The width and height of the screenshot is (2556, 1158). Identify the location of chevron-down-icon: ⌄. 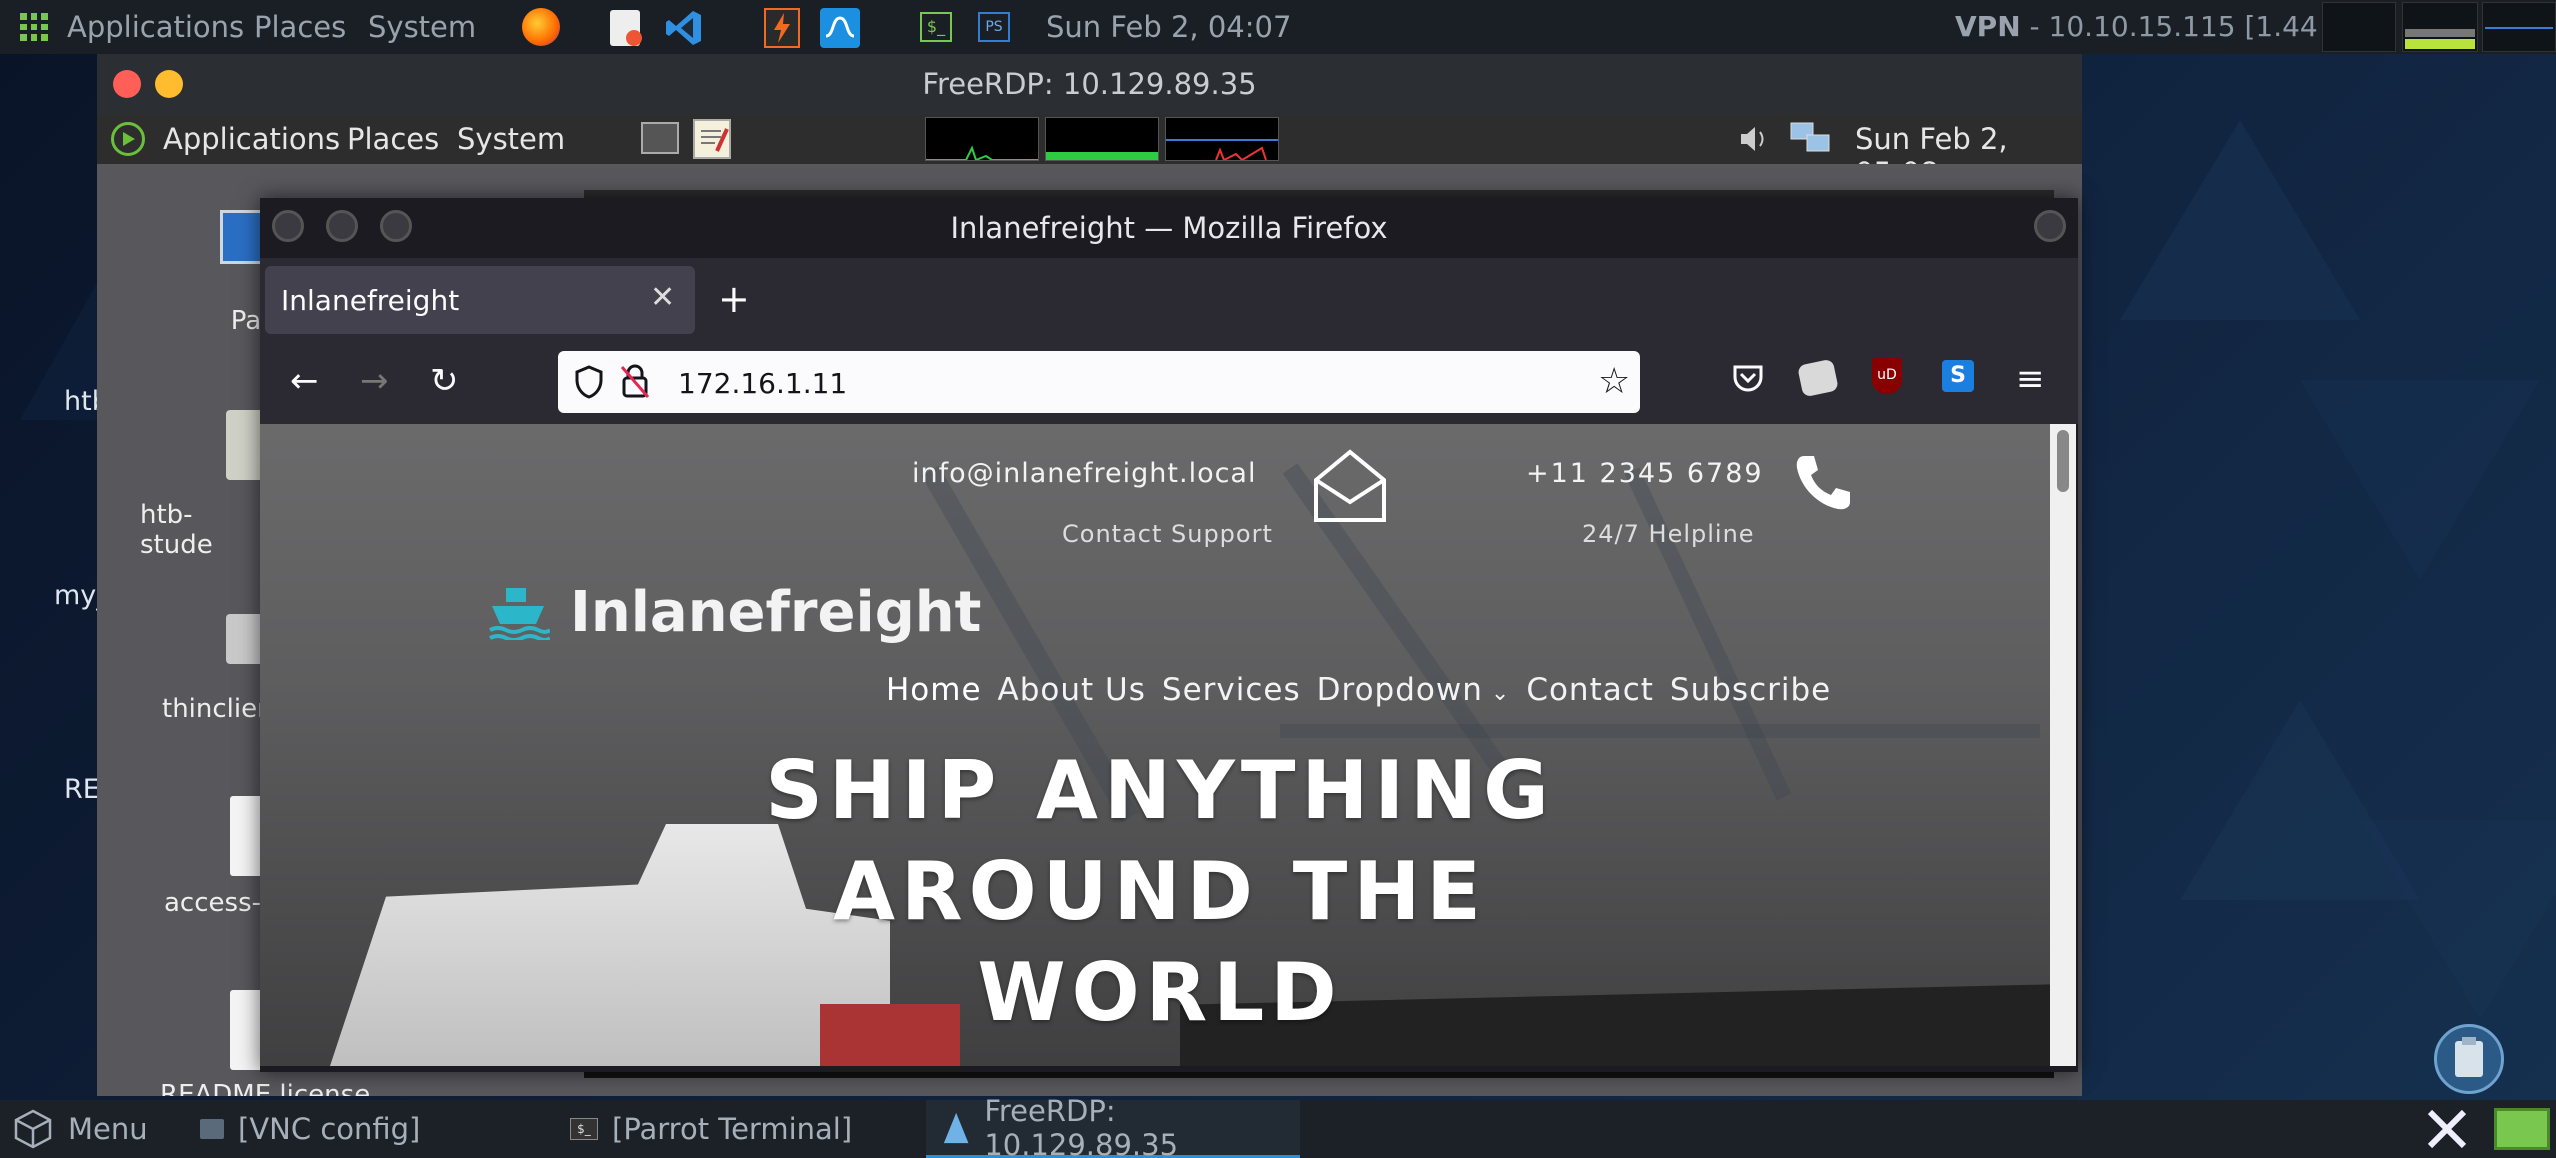
(1496, 693).